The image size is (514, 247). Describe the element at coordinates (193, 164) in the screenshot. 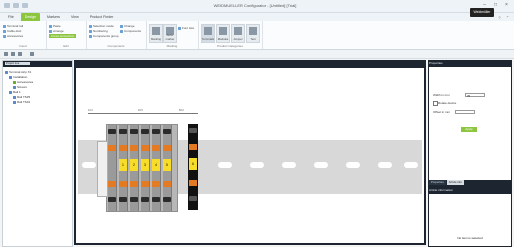

I see `end-terminal-marker: 6` at that location.